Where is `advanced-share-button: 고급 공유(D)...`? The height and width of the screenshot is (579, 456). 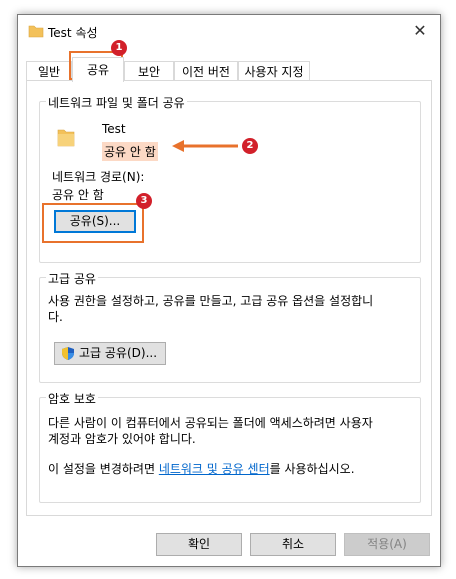
advanced-share-button: 고급 공유(D)... is located at coordinates (110, 353).